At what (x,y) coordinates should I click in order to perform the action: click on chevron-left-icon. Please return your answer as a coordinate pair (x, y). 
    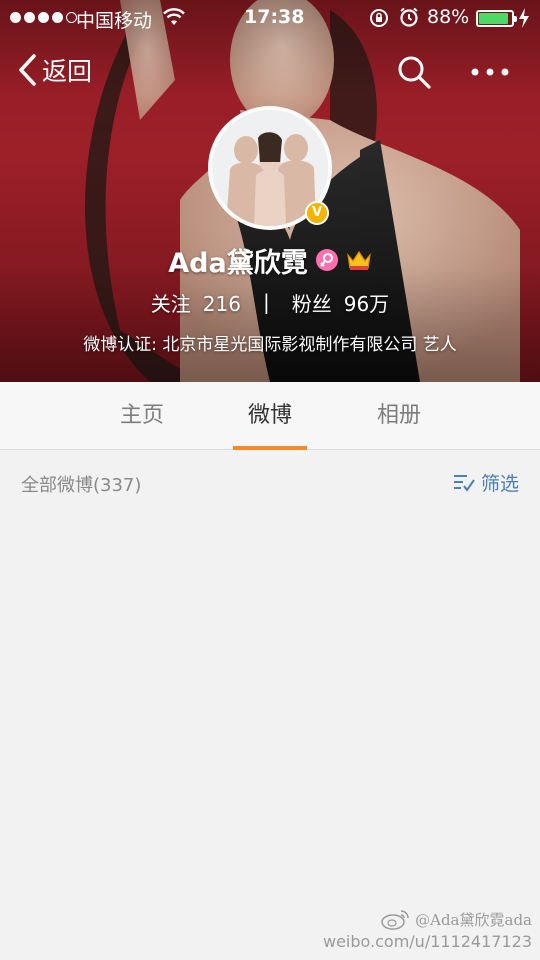
    Looking at the image, I should click on (27, 70).